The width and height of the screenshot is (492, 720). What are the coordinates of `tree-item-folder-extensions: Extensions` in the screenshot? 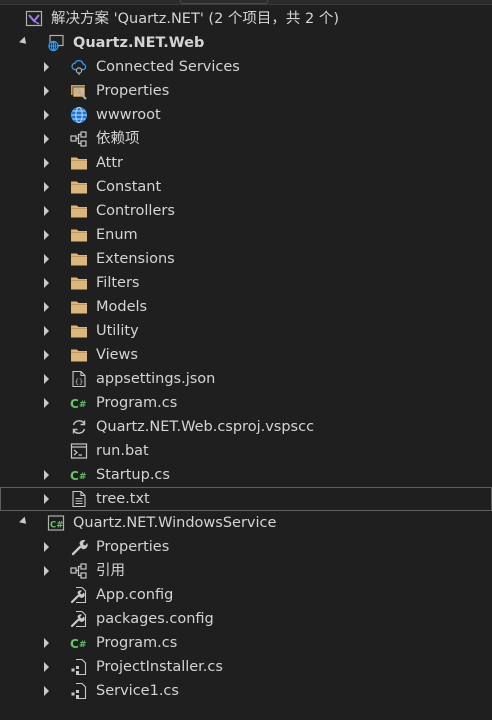 It's located at (246, 259).